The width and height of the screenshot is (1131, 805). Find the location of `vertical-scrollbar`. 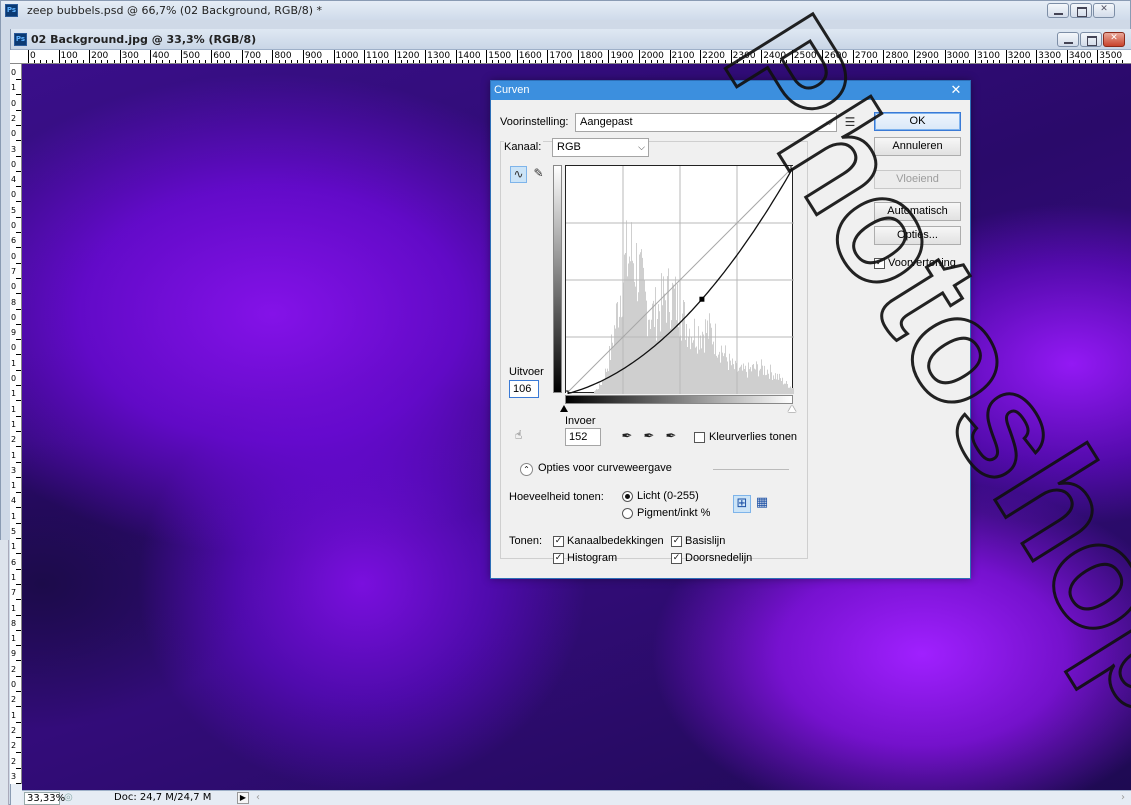

vertical-scrollbar is located at coordinates (4, 672).